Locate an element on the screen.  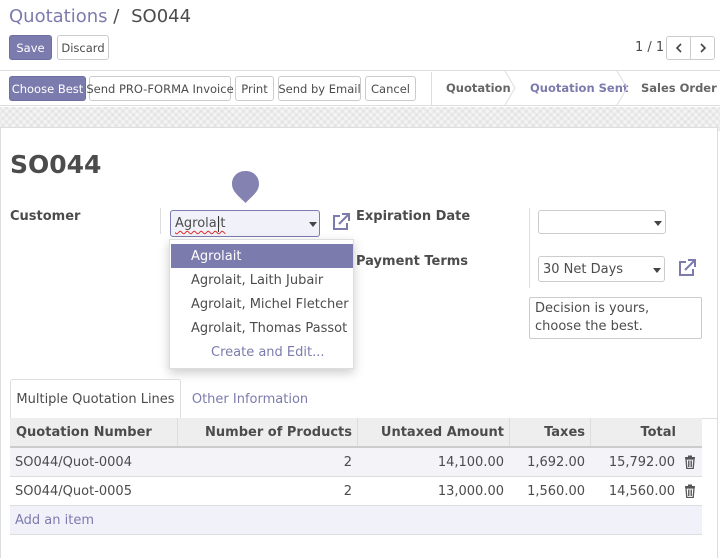
stage-quotation-sent: Quotation Sent is located at coordinates (579, 88).